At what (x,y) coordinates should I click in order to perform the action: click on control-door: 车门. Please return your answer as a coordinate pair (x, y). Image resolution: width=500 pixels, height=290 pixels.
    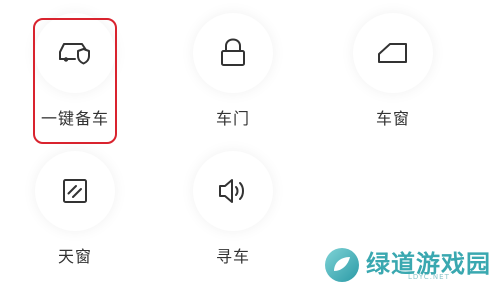
    Looking at the image, I should click on (233, 70).